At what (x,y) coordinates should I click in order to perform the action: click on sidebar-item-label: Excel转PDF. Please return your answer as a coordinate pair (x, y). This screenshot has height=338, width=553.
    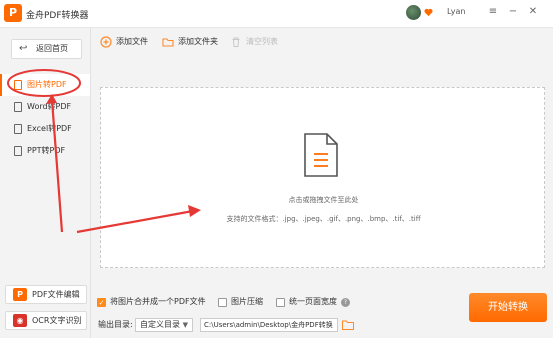
    Looking at the image, I should click on (49, 128).